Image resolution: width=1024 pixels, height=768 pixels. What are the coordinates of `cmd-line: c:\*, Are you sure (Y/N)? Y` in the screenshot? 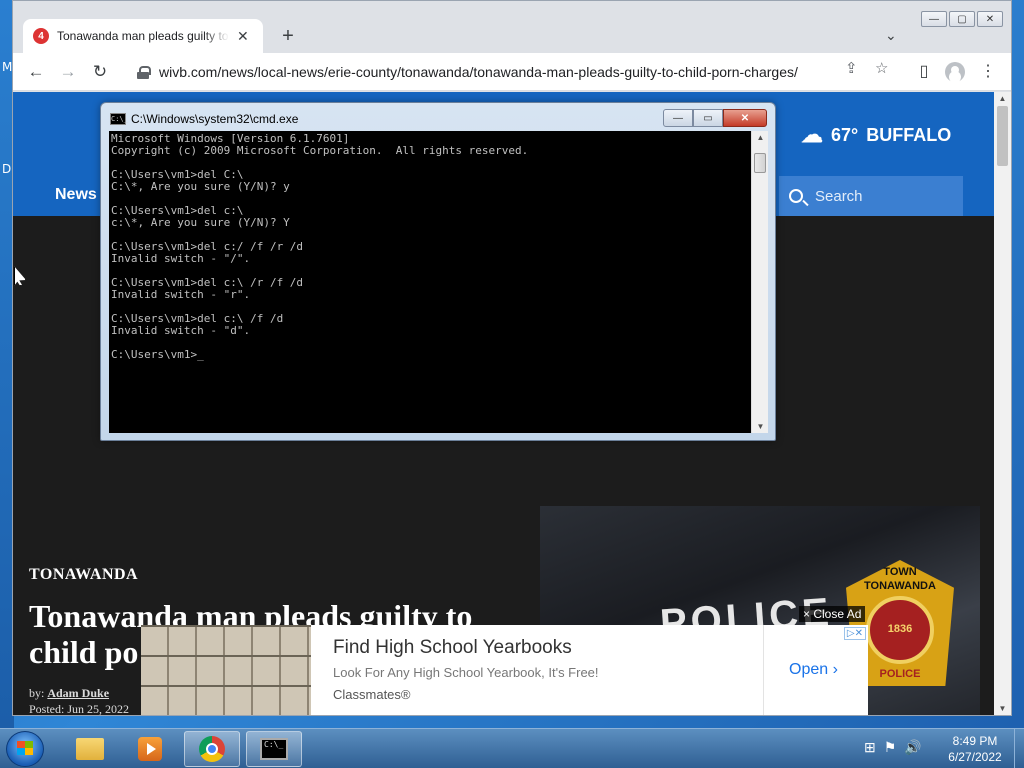 It's located at (200, 222).